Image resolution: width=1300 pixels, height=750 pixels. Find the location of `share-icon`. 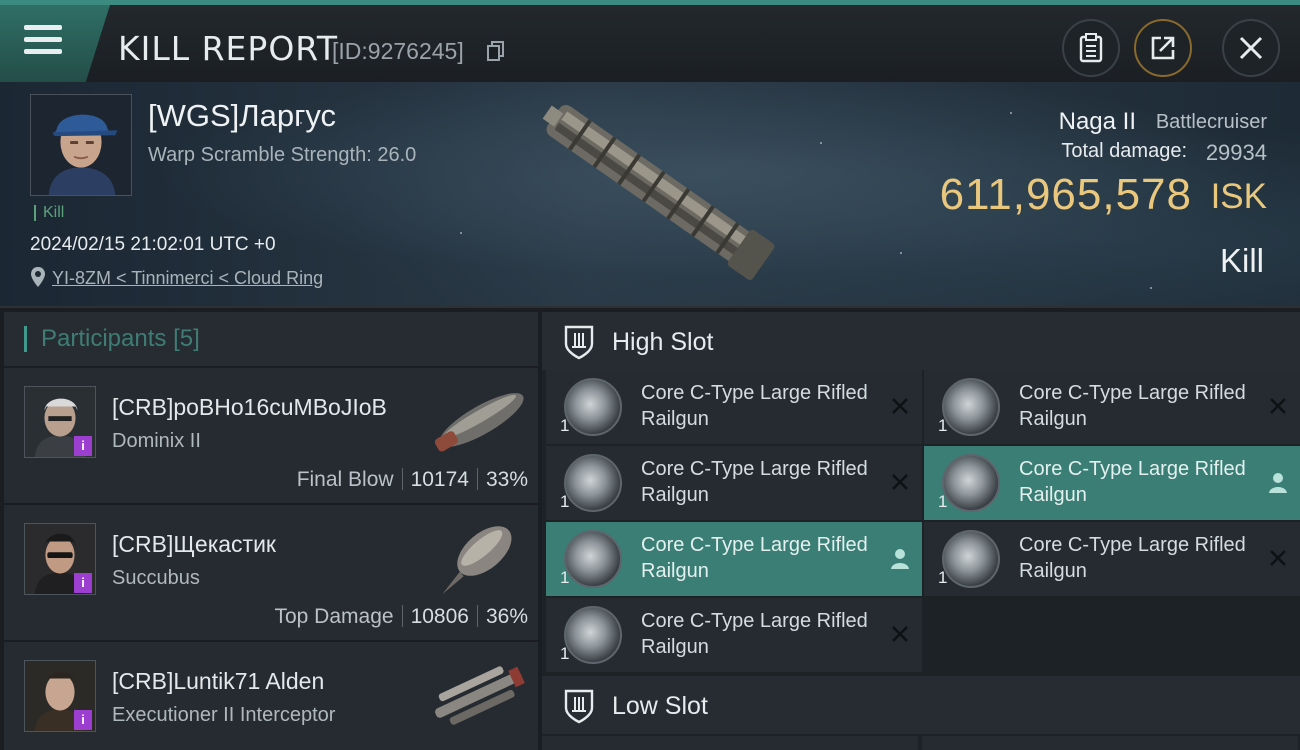

share-icon is located at coordinates (1163, 48).